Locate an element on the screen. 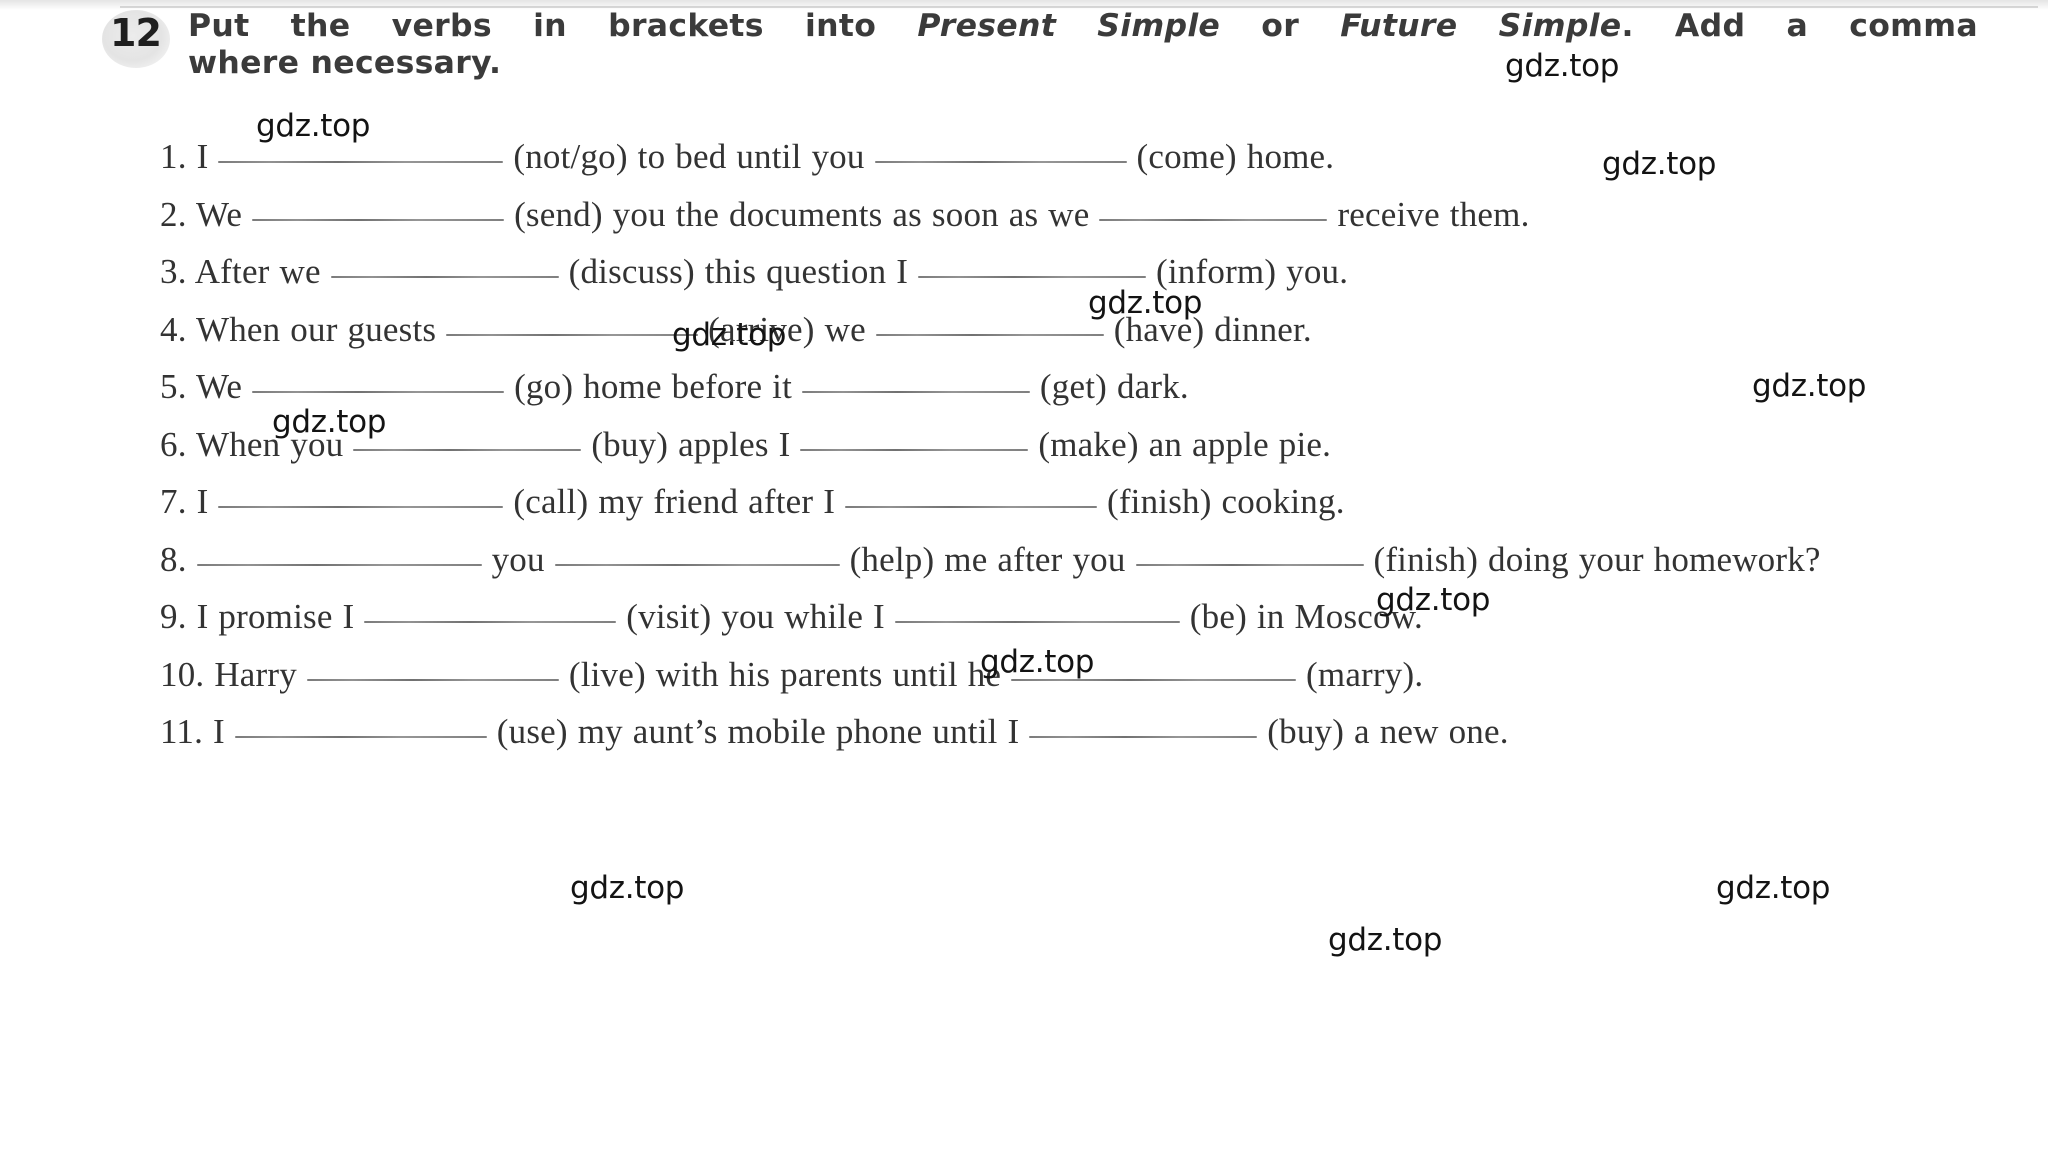 Image resolution: width=2048 pixels, height=1173 pixels. item-number: 2. is located at coordinates (173, 214).